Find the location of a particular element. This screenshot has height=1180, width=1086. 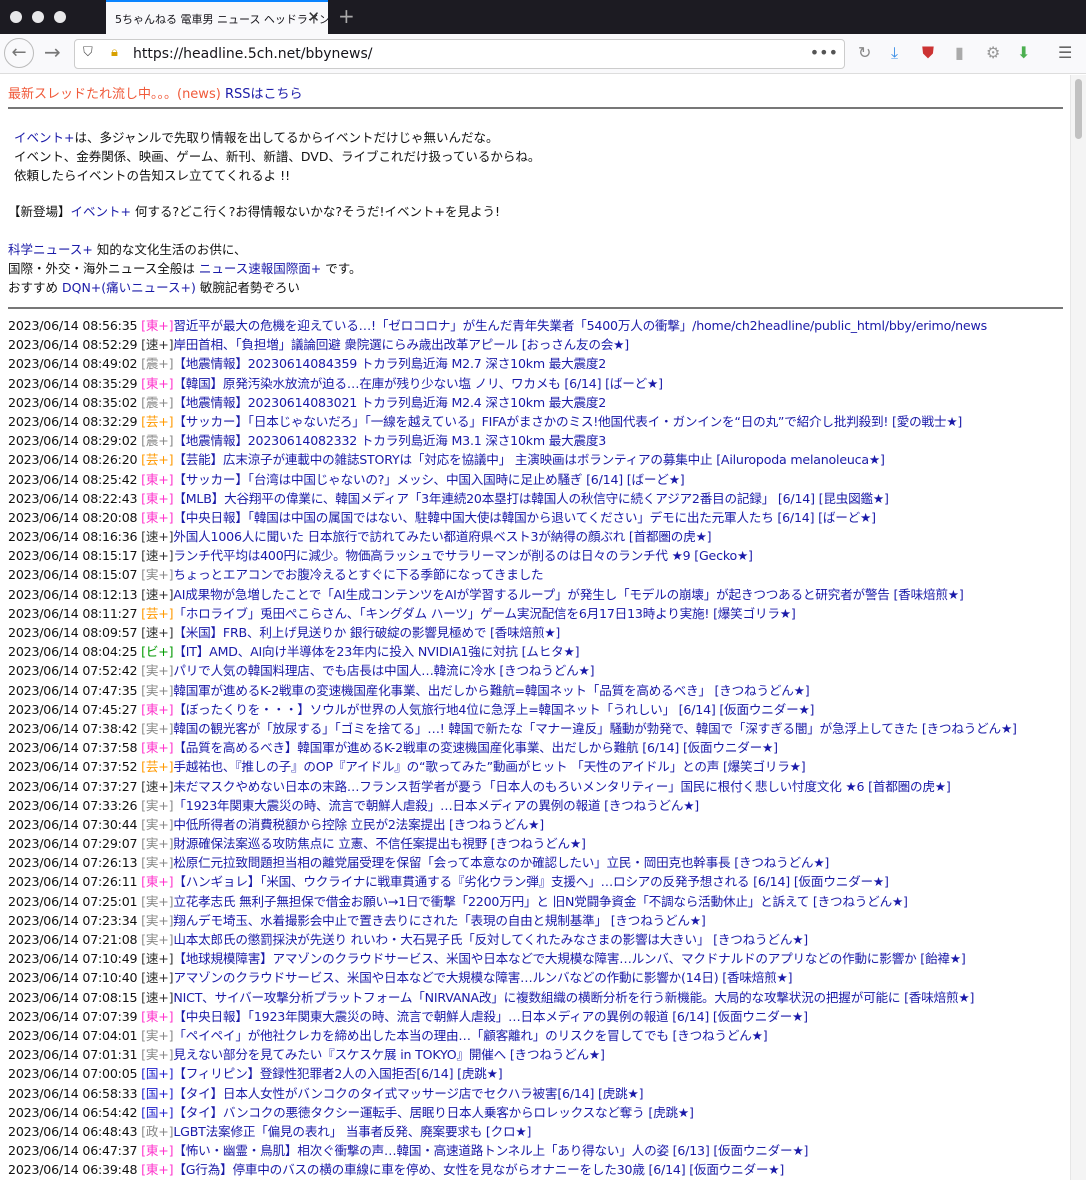

forward-button: → is located at coordinates (52, 52).